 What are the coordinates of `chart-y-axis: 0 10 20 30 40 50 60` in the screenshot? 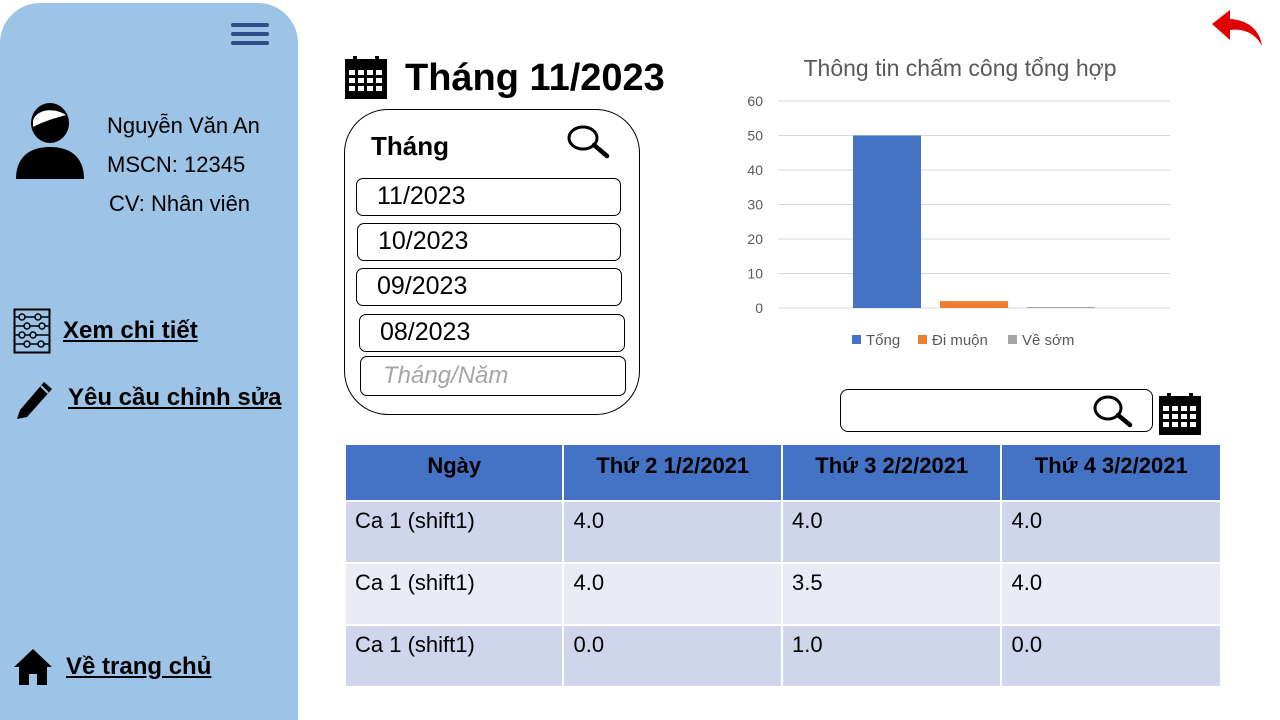 It's located at (755, 204).